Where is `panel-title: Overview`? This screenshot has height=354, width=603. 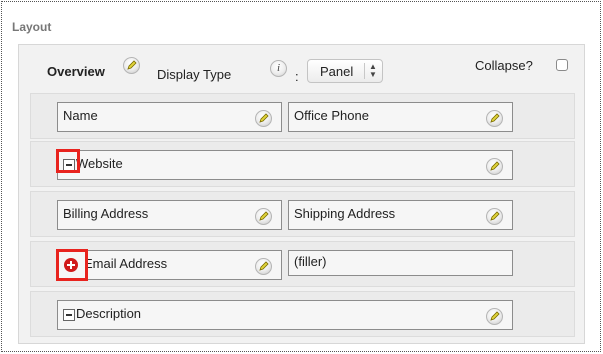 panel-title: Overview is located at coordinates (76, 71).